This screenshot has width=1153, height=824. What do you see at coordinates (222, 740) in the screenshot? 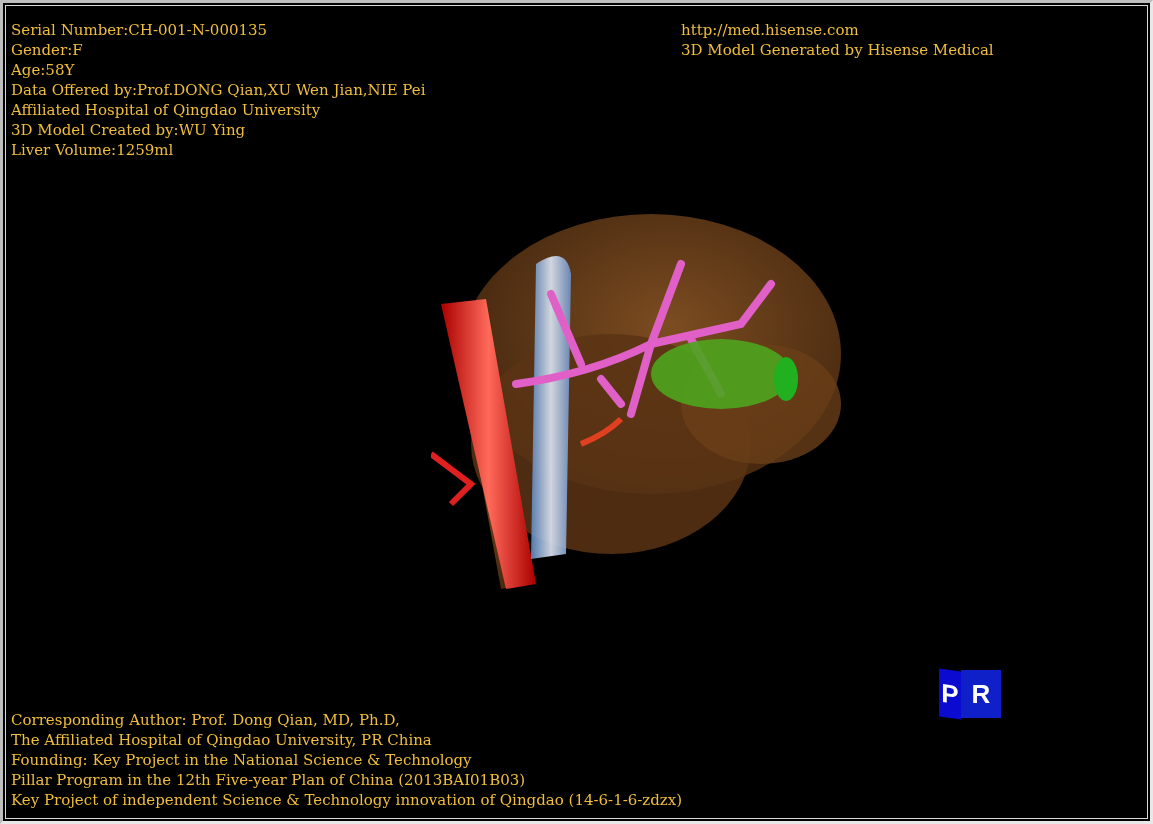
I see `credit-text: The Affiliated Hospital of Qingdao University, PR China` at bounding box center [222, 740].